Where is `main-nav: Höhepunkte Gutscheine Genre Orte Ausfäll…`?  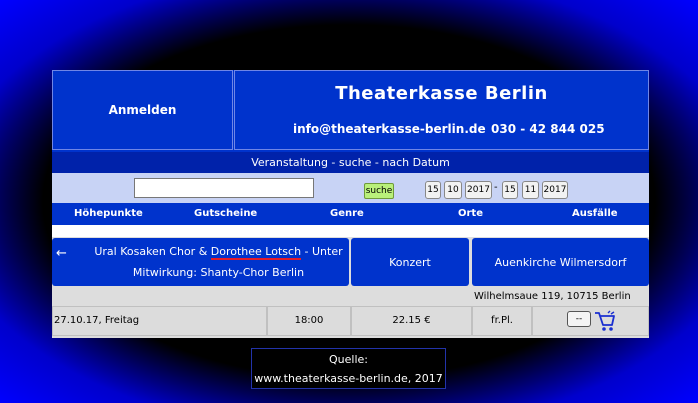 main-nav: Höhepunkte Gutscheine Genre Orte Ausfäll… is located at coordinates (350, 214).